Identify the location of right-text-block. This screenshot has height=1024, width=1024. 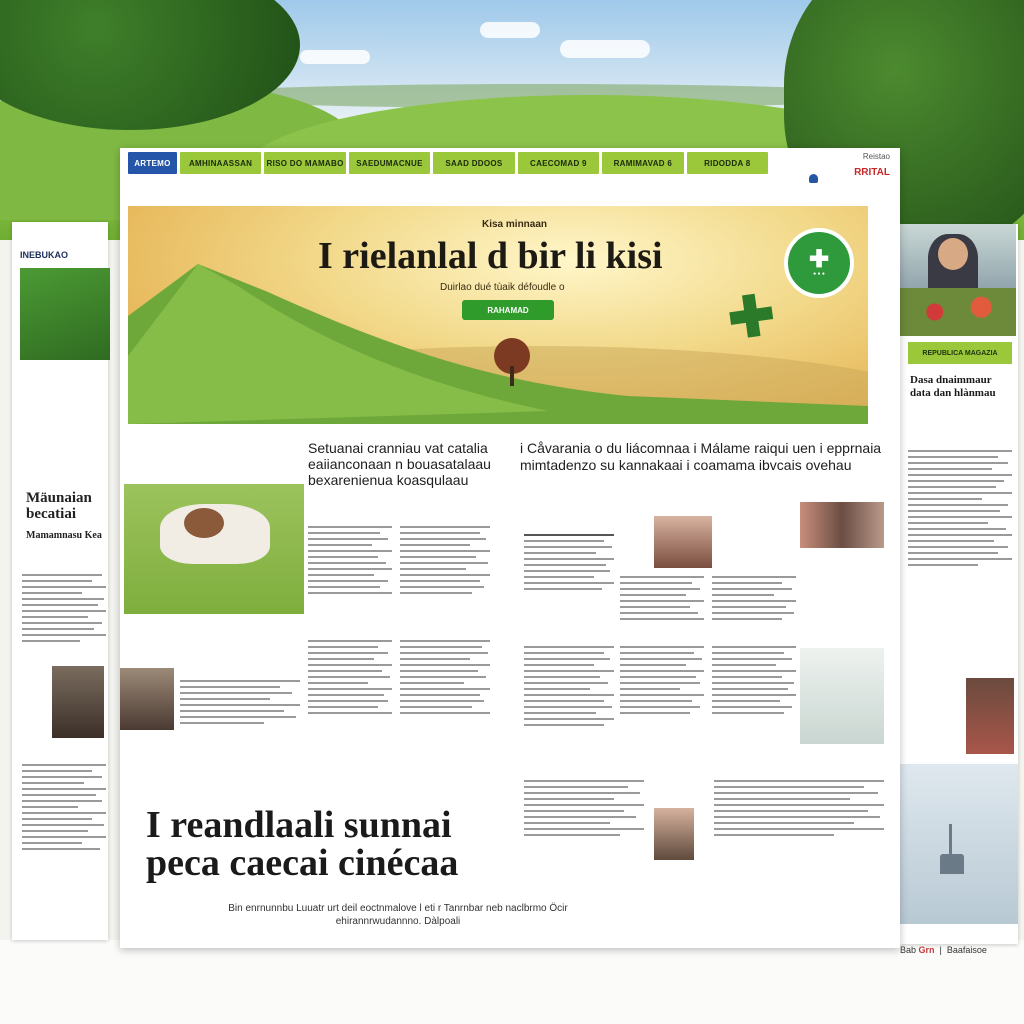
(960, 508).